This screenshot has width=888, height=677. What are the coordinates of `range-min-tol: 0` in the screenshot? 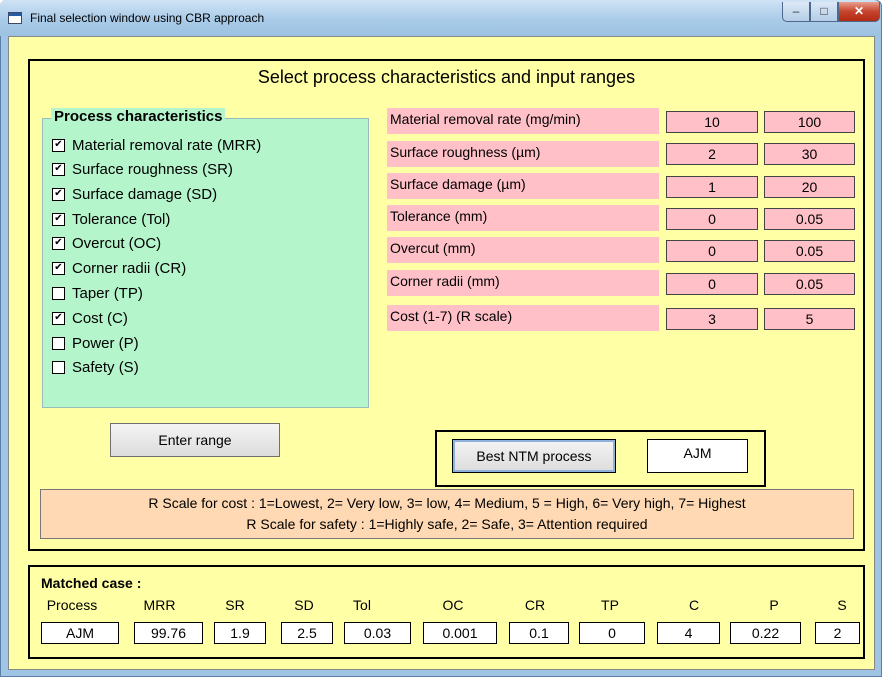 It's located at (712, 219).